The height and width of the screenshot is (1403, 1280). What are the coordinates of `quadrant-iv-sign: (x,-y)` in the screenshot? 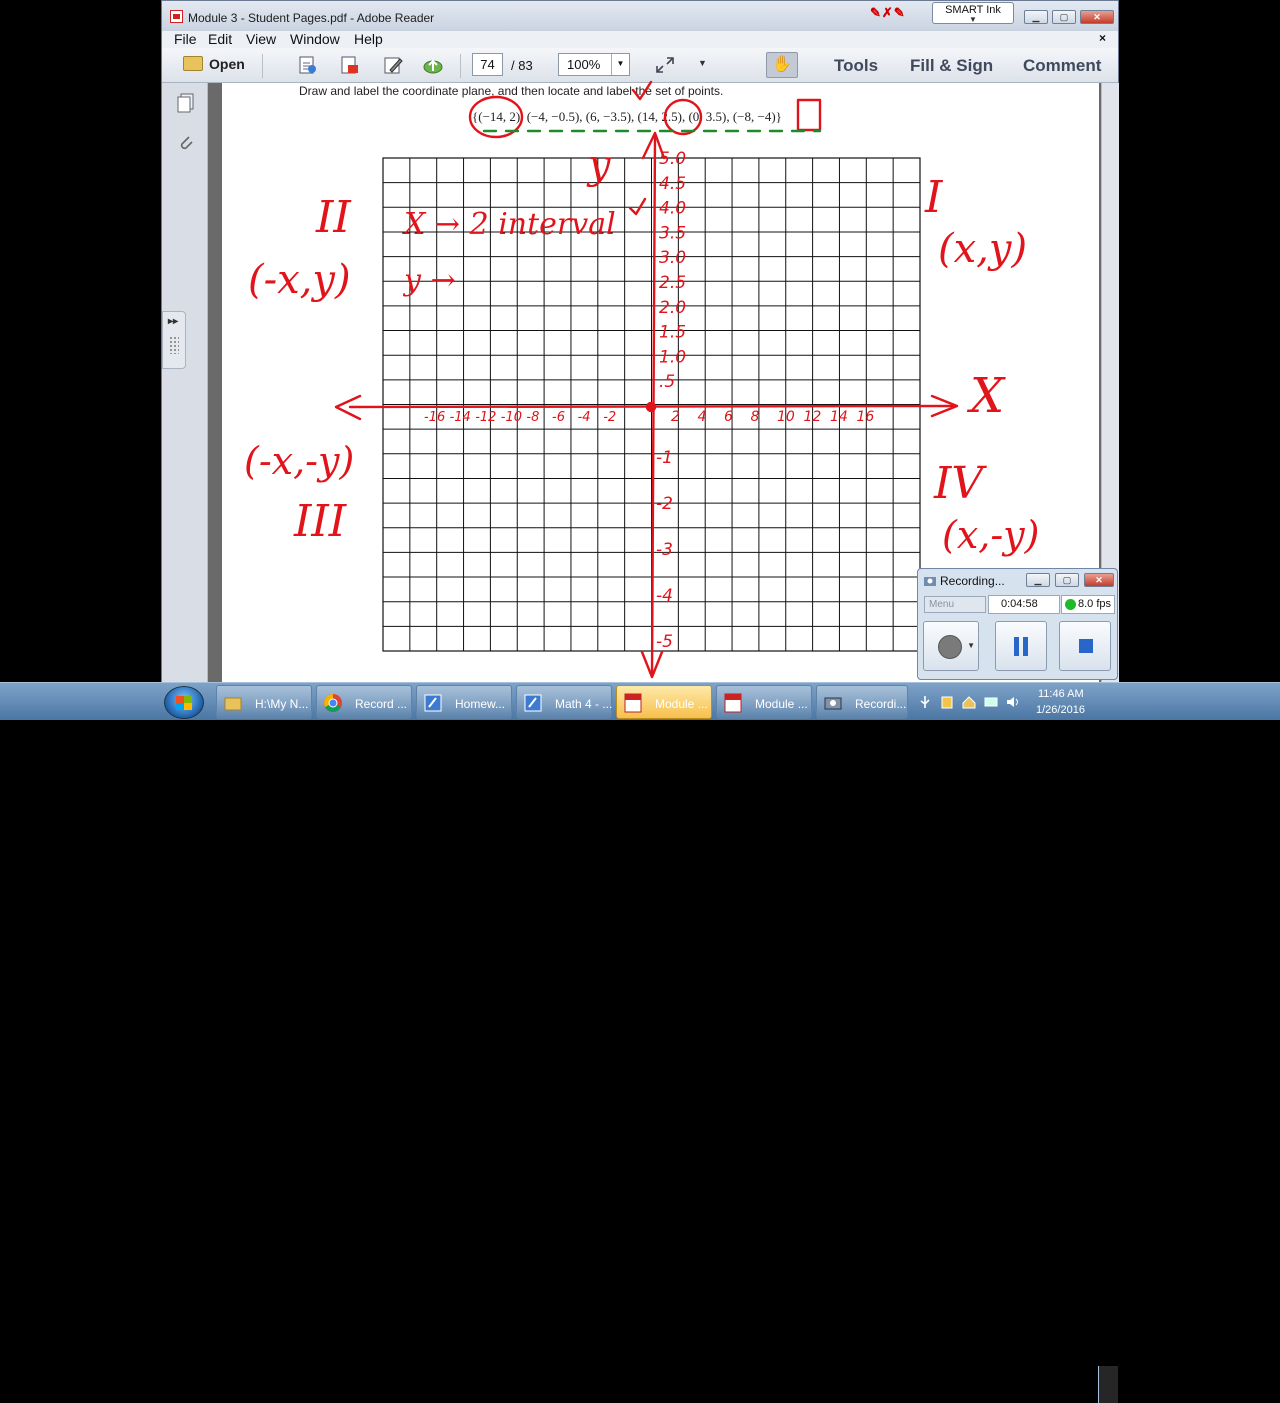 It's located at (990, 535).